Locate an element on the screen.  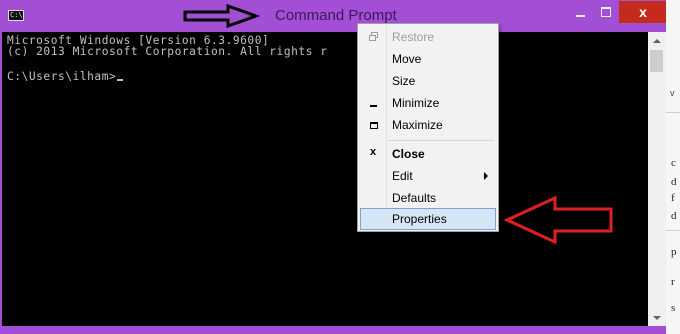
menu-item-label: Edit is located at coordinates (402, 176).